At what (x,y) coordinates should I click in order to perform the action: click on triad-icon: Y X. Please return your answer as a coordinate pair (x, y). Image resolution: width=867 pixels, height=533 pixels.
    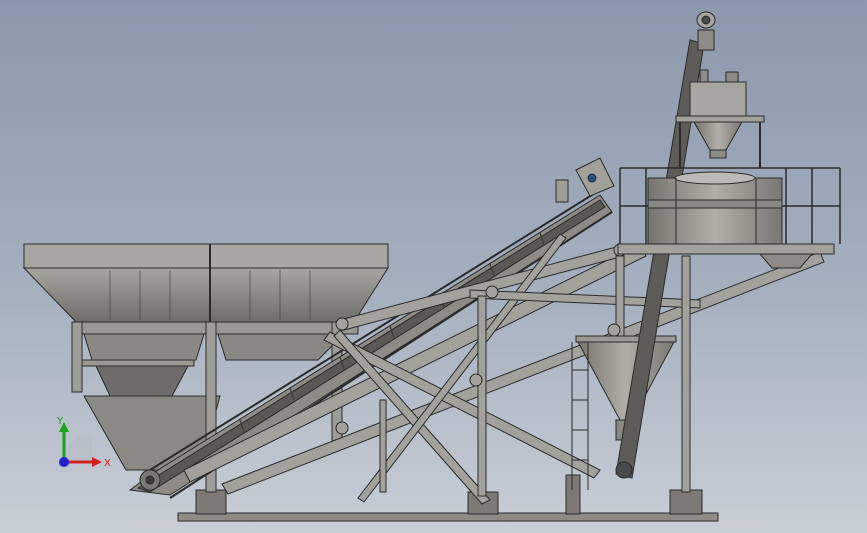
    Looking at the image, I should click on (83, 447).